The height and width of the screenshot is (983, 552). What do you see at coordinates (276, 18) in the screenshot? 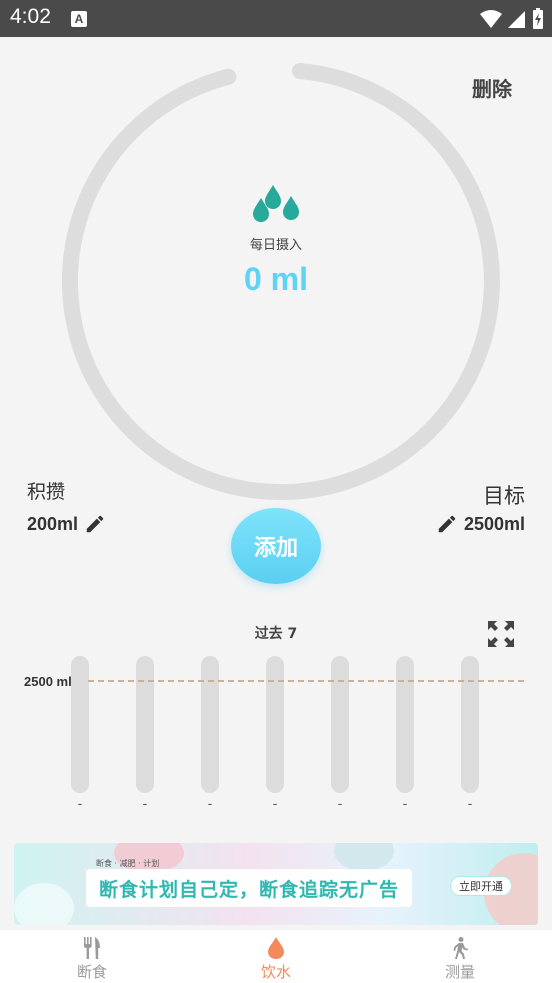
I see `status-bar: 4:02 A` at bounding box center [276, 18].